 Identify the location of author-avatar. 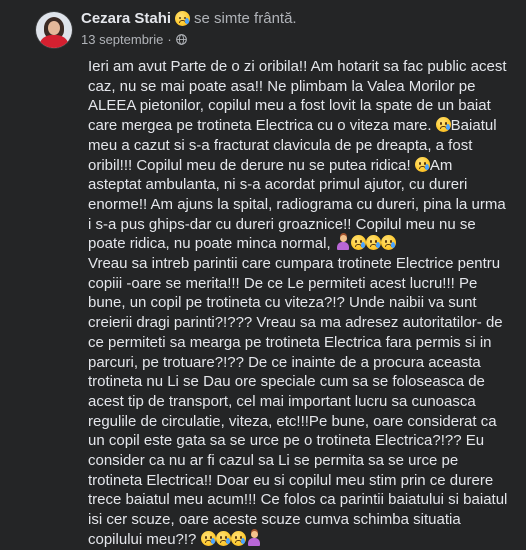
(54, 30).